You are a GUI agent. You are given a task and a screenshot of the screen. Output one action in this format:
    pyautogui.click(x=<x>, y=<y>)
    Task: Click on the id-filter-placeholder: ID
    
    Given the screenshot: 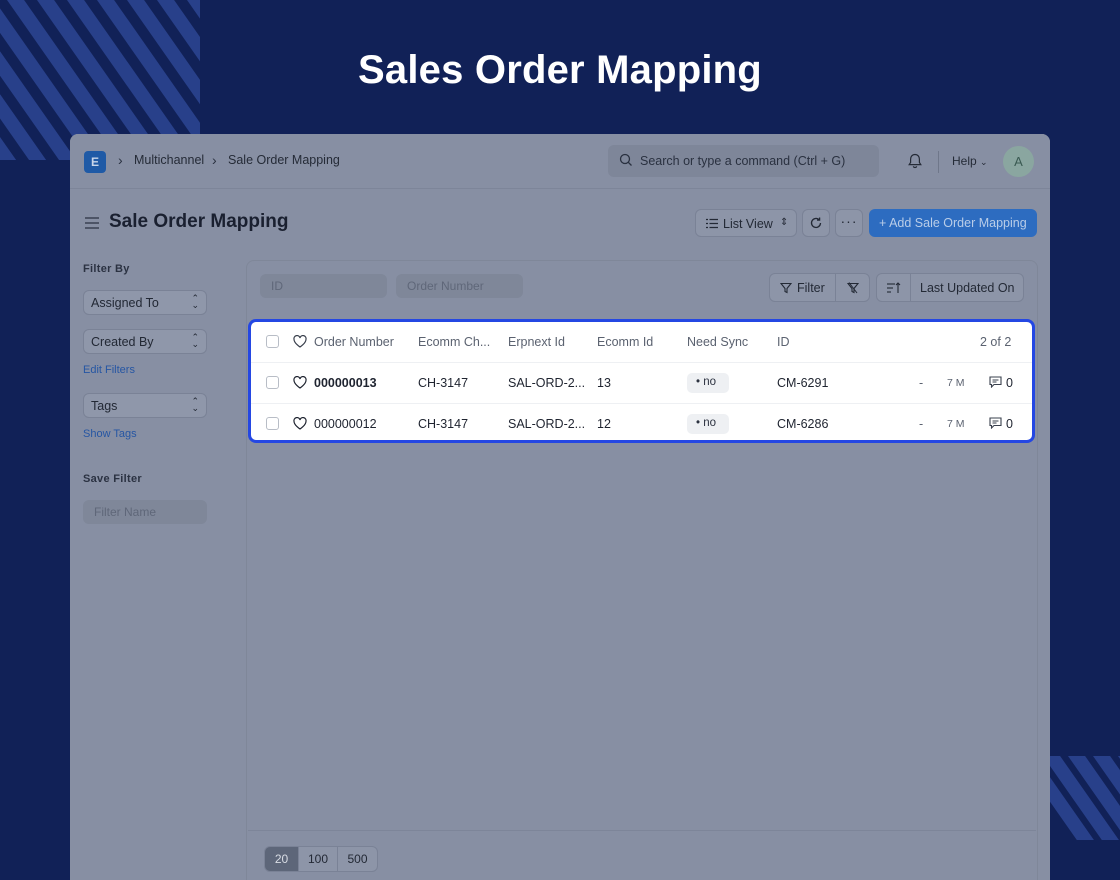 What is the action you would take?
    pyautogui.click(x=277, y=286)
    